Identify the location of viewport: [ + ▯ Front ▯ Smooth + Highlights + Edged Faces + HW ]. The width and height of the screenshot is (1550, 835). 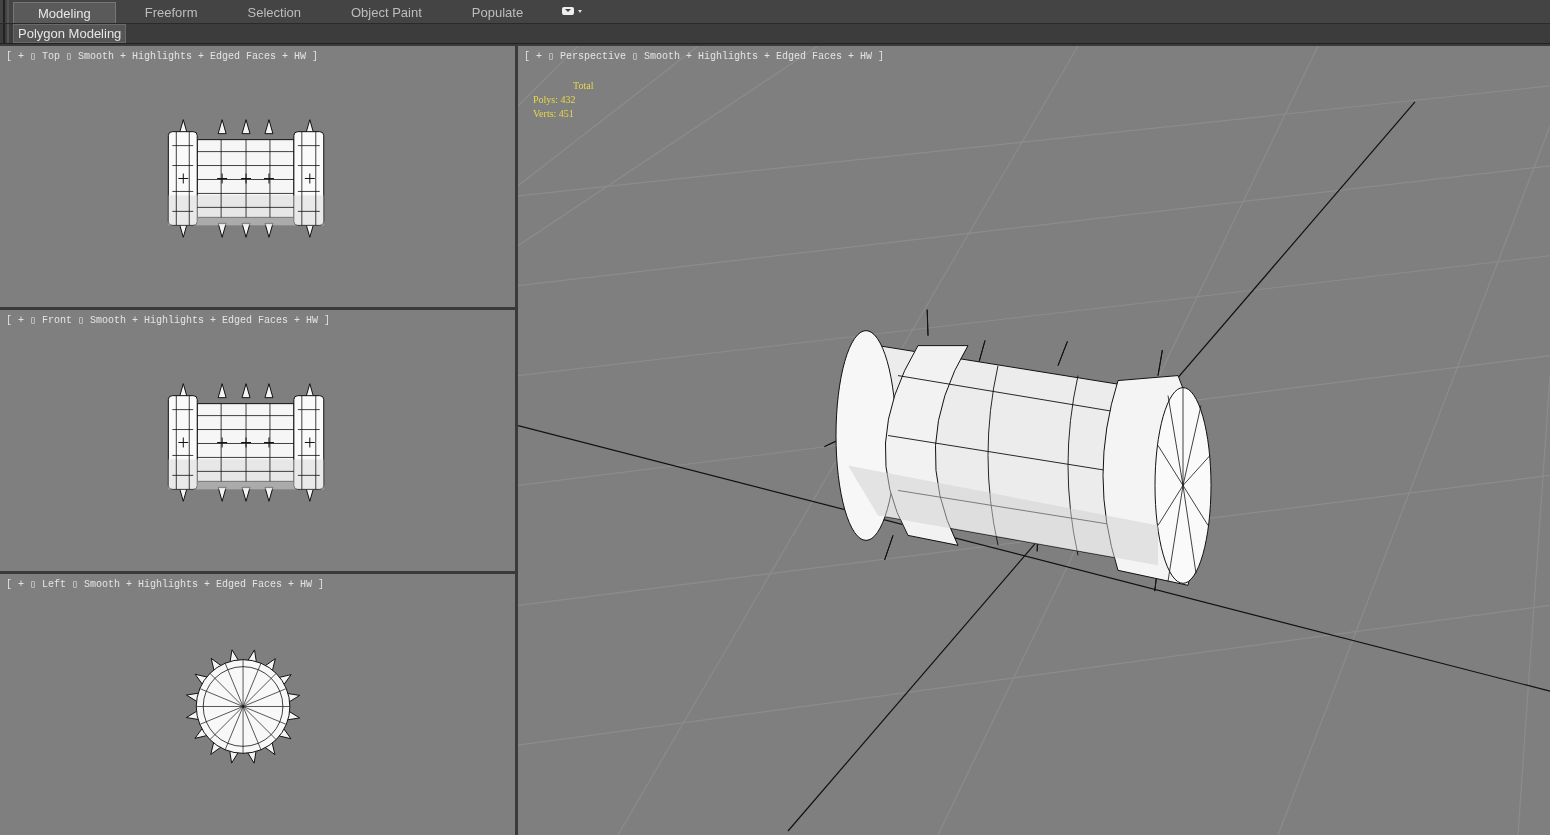
(257, 440).